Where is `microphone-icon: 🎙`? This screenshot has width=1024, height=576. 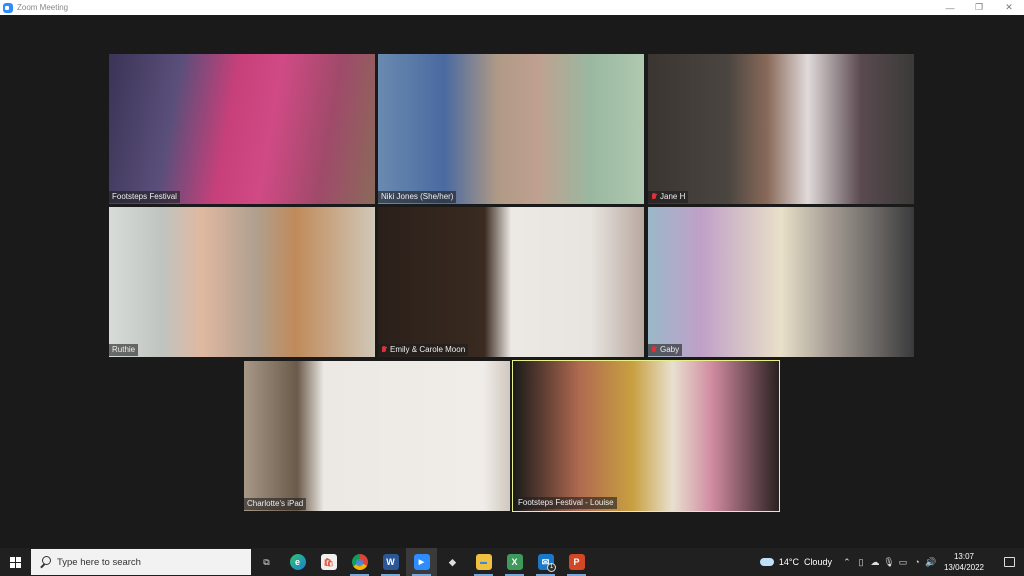 microphone-icon: 🎙 is located at coordinates (889, 562).